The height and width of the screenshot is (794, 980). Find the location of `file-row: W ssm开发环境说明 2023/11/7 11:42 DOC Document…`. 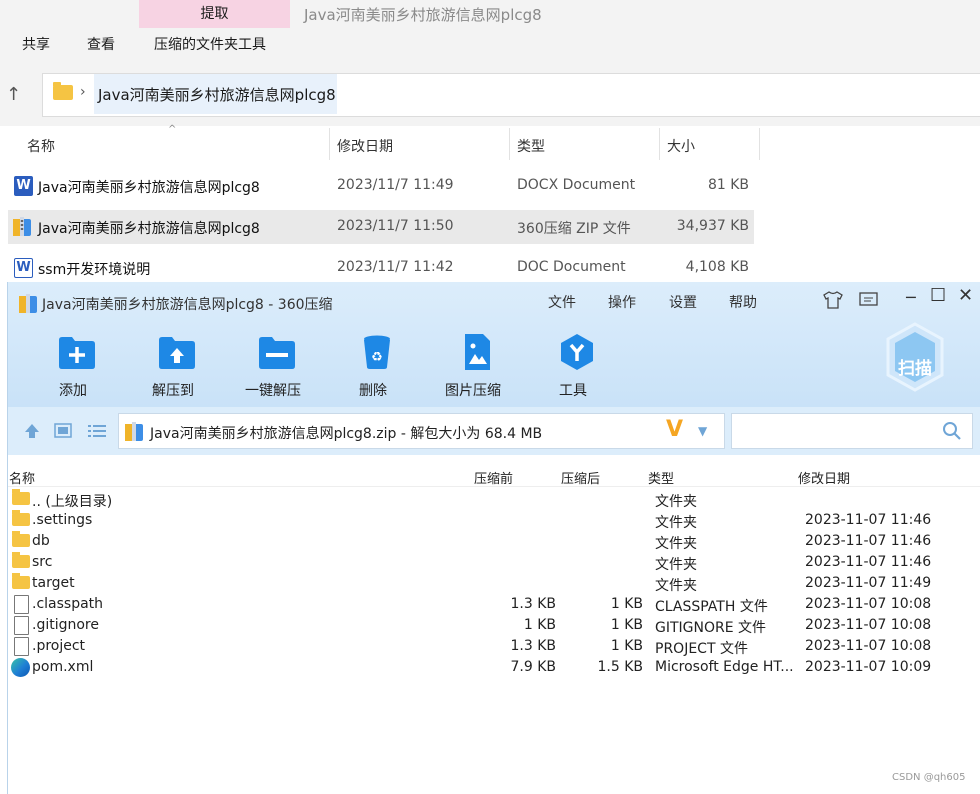

file-row: W ssm开发环境说明 2023/11/7 11:42 DOC Document… is located at coordinates (381, 268).